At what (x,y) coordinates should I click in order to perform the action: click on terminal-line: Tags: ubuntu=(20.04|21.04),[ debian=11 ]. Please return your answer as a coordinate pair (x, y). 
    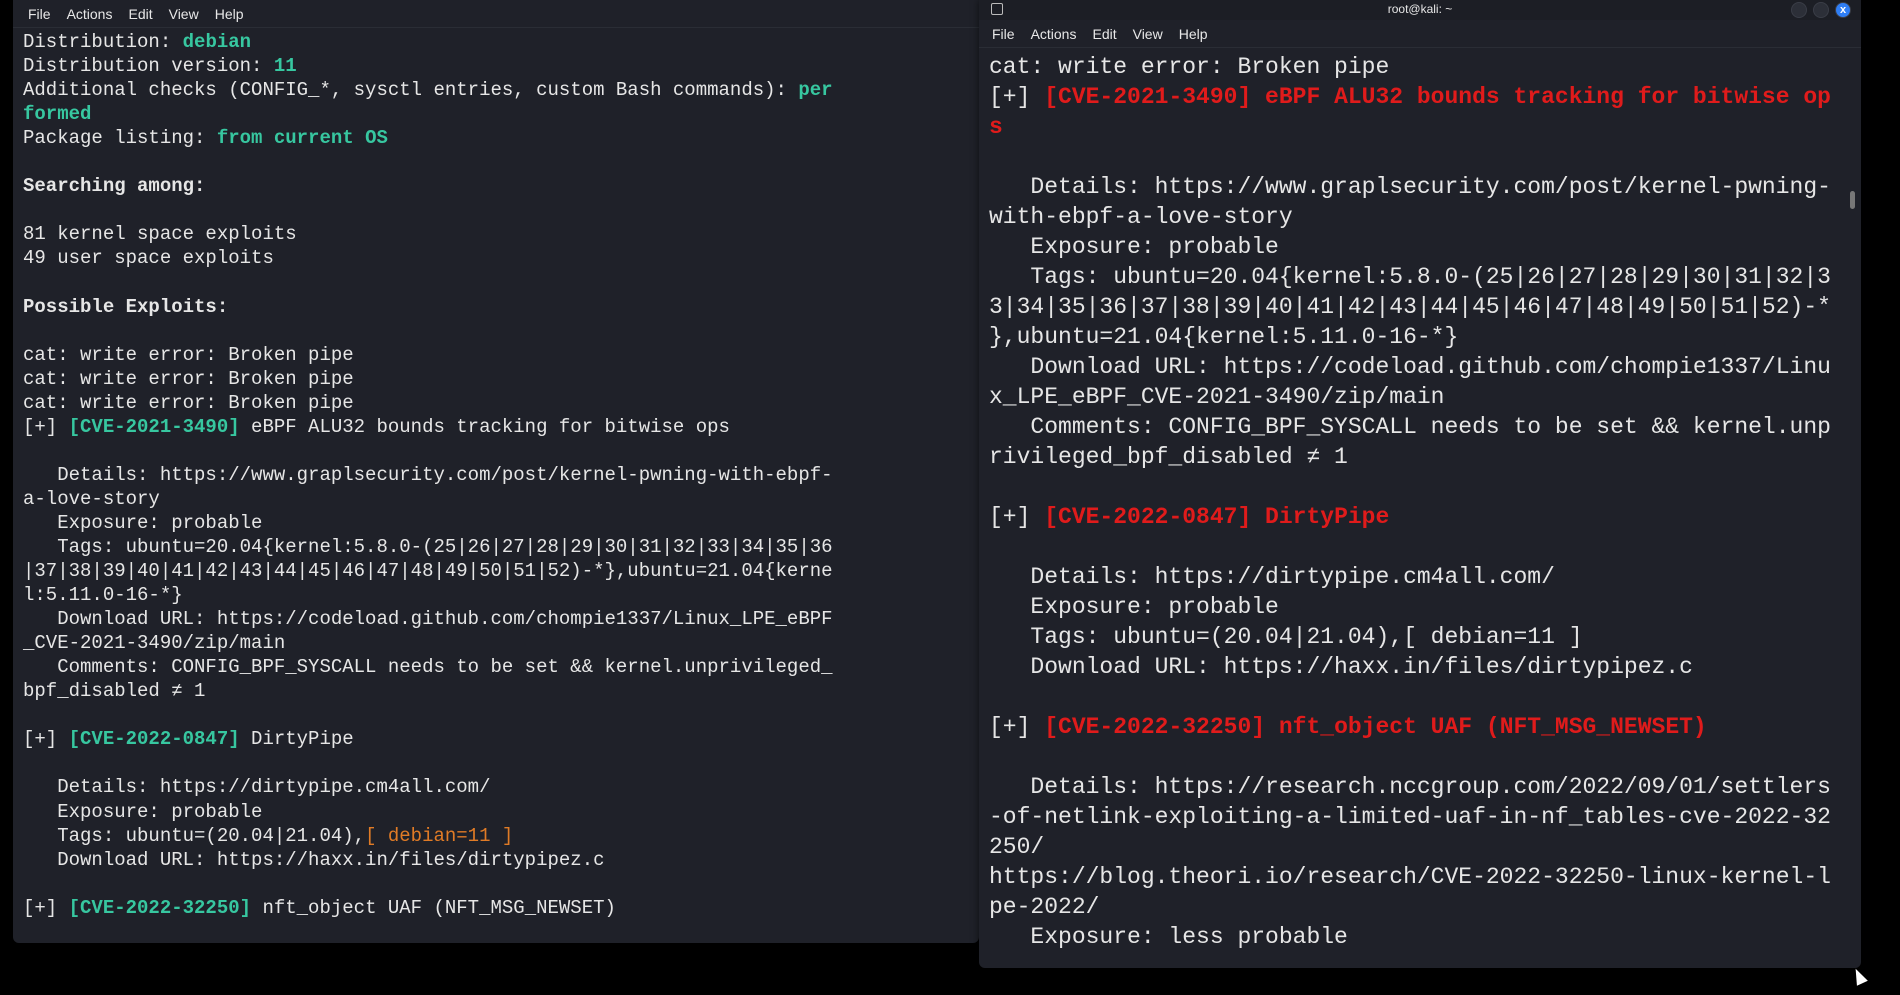
    Looking at the image, I should click on (1410, 637).